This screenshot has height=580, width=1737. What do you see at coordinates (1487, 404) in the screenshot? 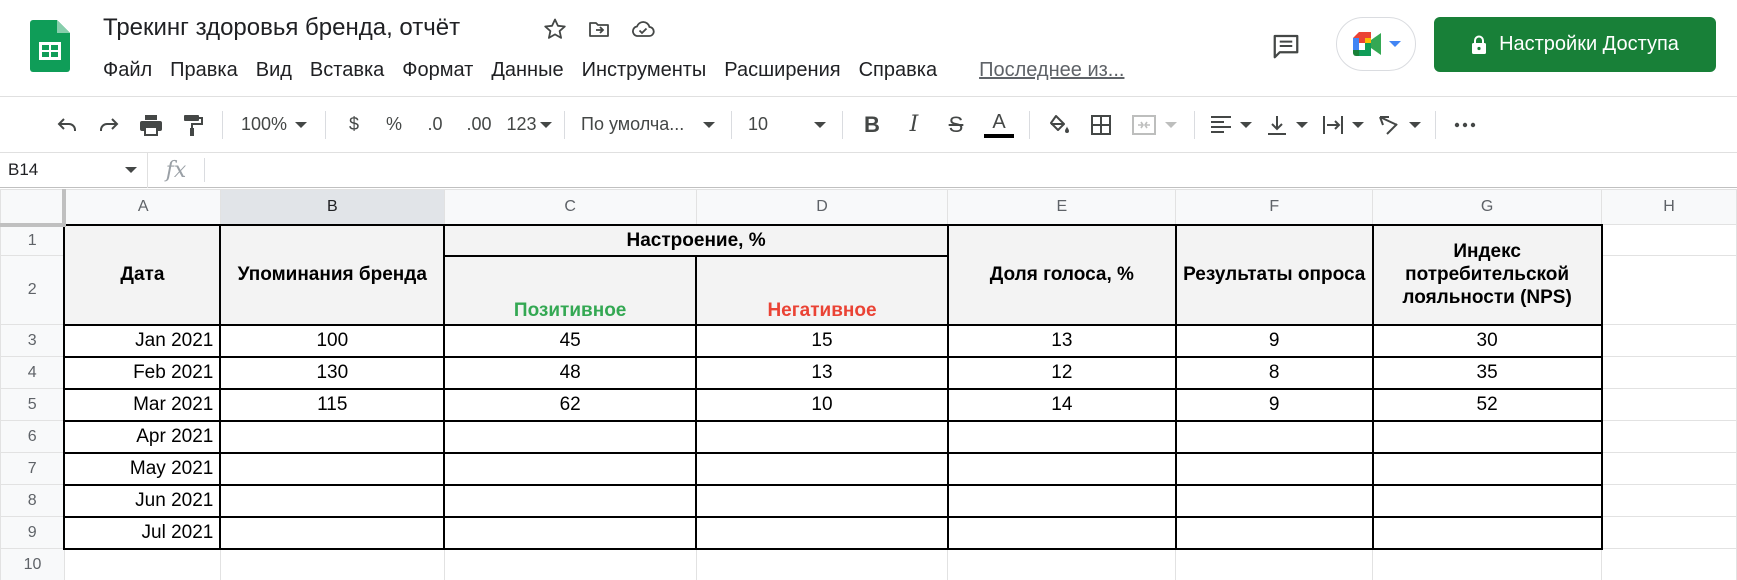
I see `cell-nps: 52` at bounding box center [1487, 404].